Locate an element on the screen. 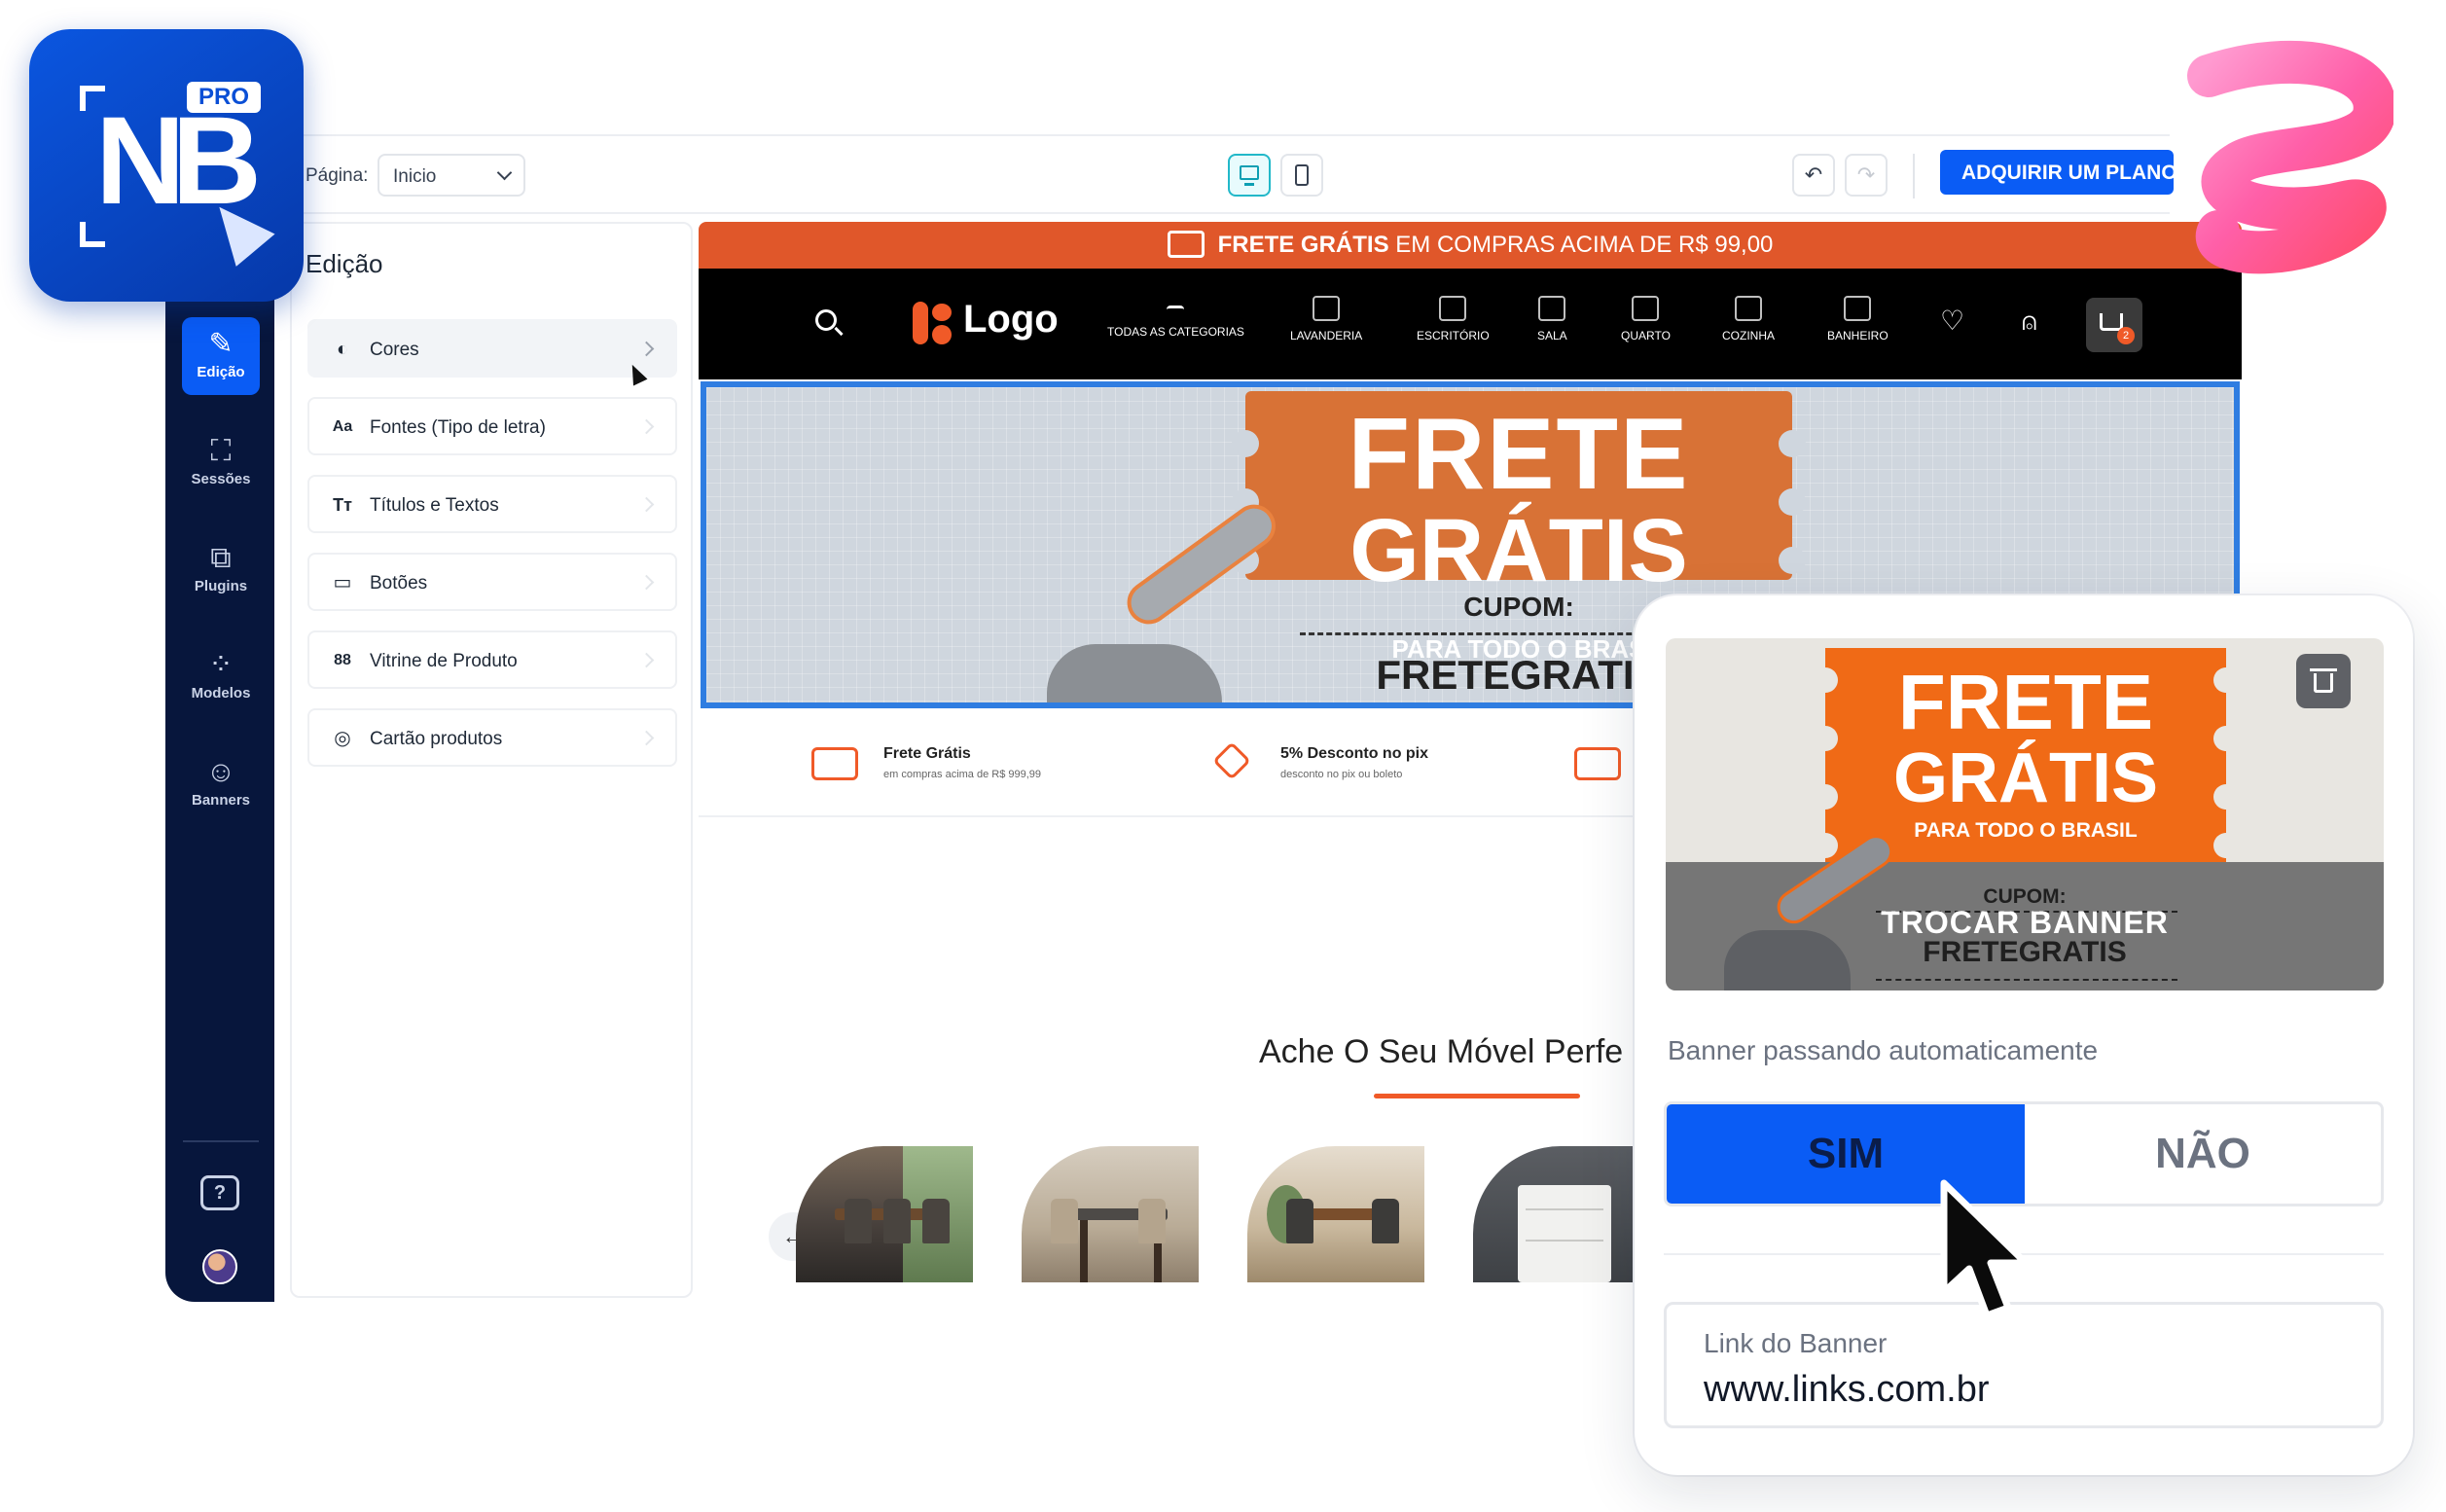 Image resolution: width=2446 pixels, height=1512 pixels. image-icon: ☺ is located at coordinates (220, 772).